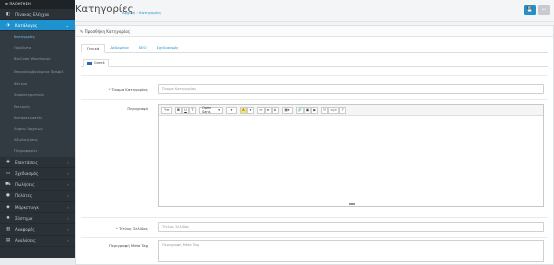 The image size is (554, 265). I want to click on language-tabs: Greek, so click(314, 63).